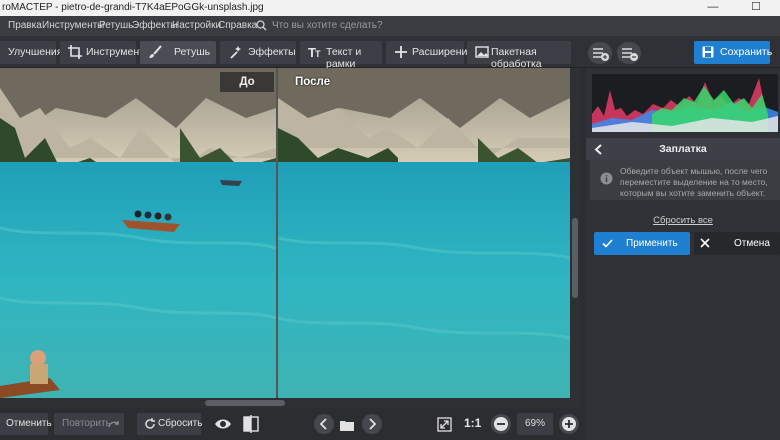 This screenshot has width=780, height=440. What do you see at coordinates (708, 52) in the screenshot?
I see `floppy-disk-icon` at bounding box center [708, 52].